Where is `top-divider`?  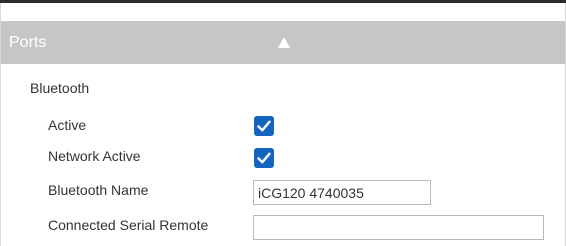
top-divider is located at coordinates (283, 1).